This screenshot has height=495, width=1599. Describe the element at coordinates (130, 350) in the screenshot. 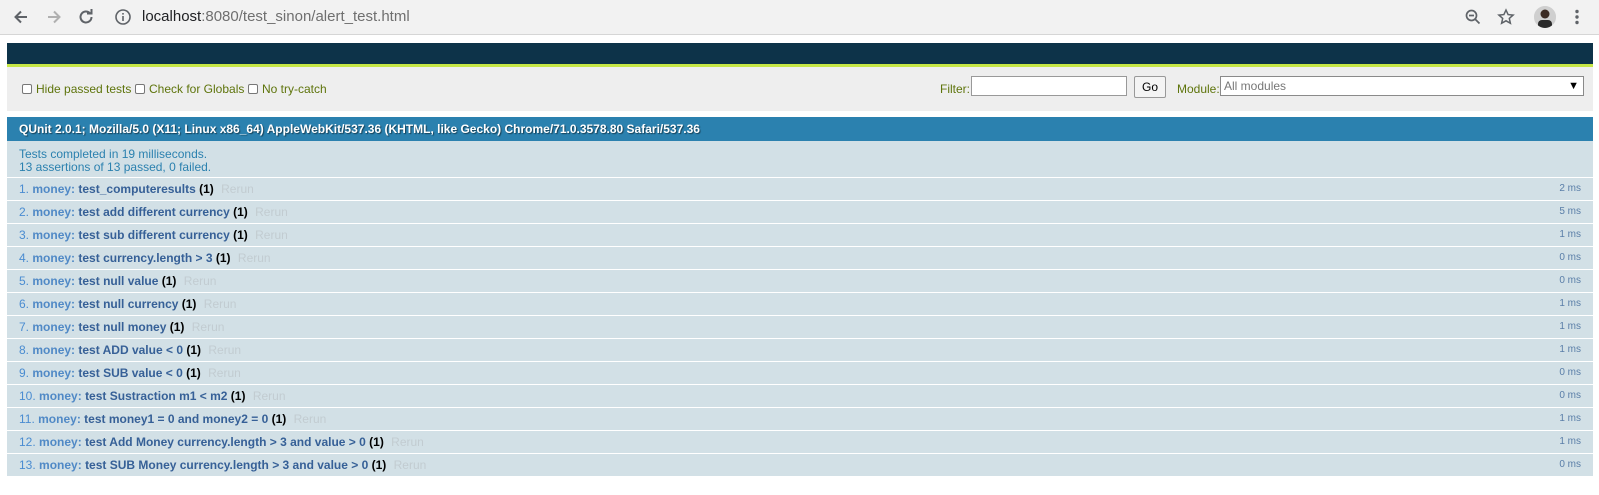

I see `test-name: test ADD value < 0` at that location.